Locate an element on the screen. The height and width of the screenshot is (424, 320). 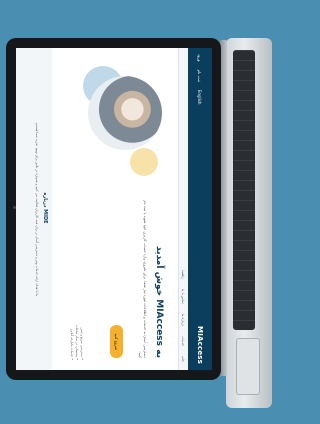
main-nav: راهنما تماس با ما درباره ما خدمات خانه is located at coordinates (183, 209).